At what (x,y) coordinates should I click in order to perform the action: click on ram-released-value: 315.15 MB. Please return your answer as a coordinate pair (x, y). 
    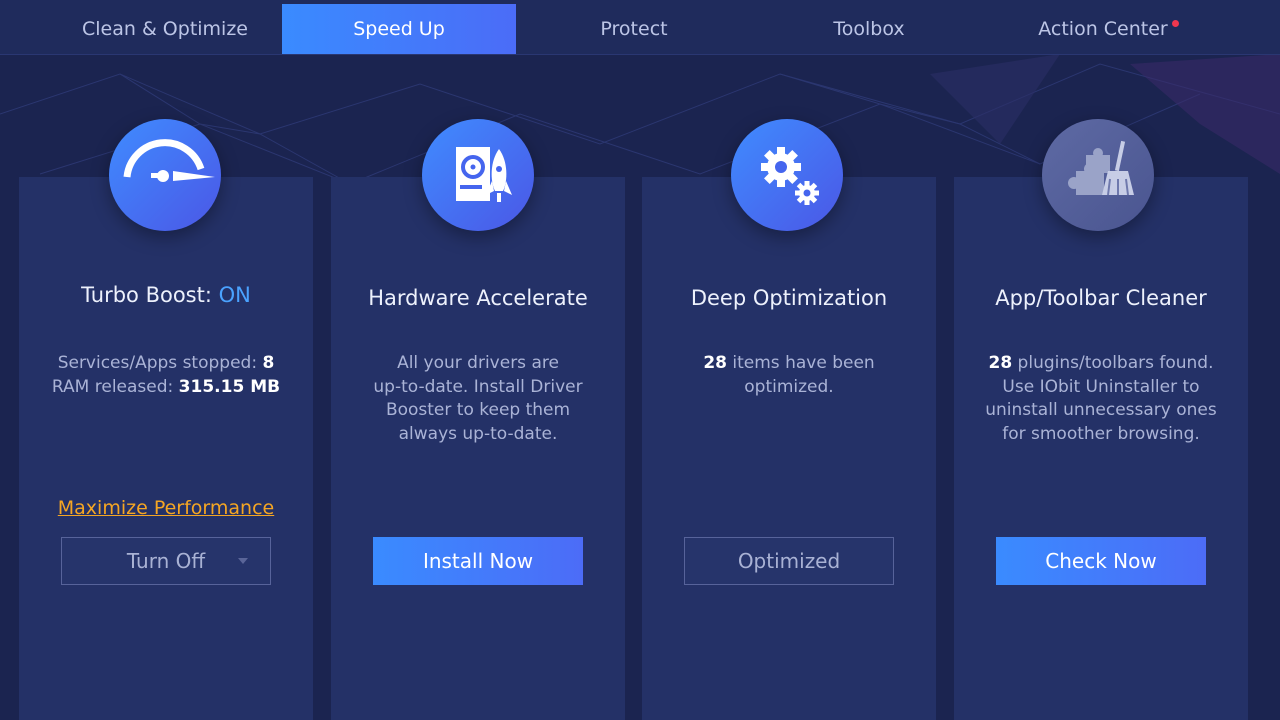
    Looking at the image, I should click on (229, 386).